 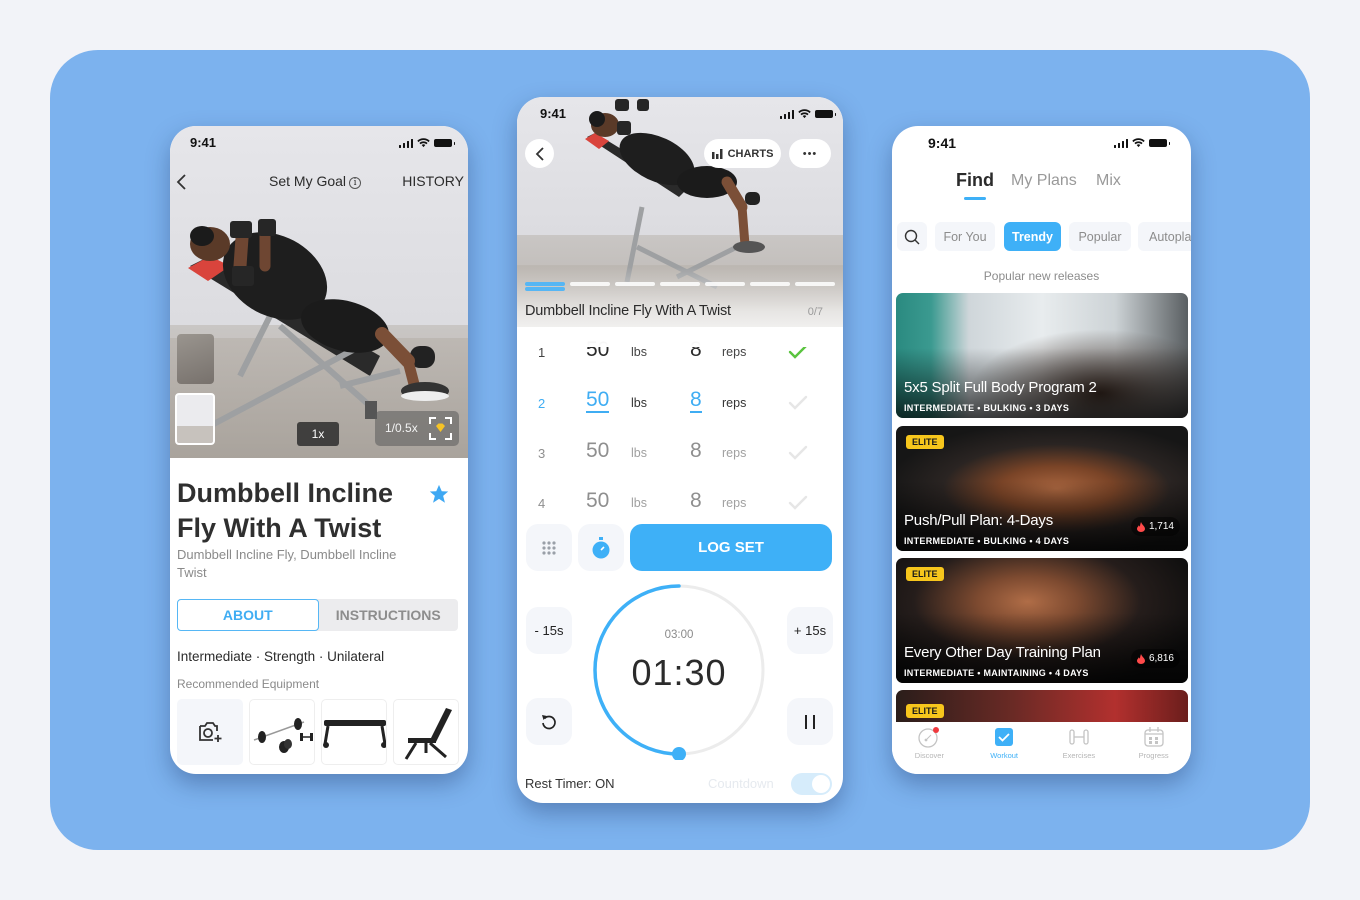 I want to click on tab-workout: Workout, so click(x=1004, y=748).